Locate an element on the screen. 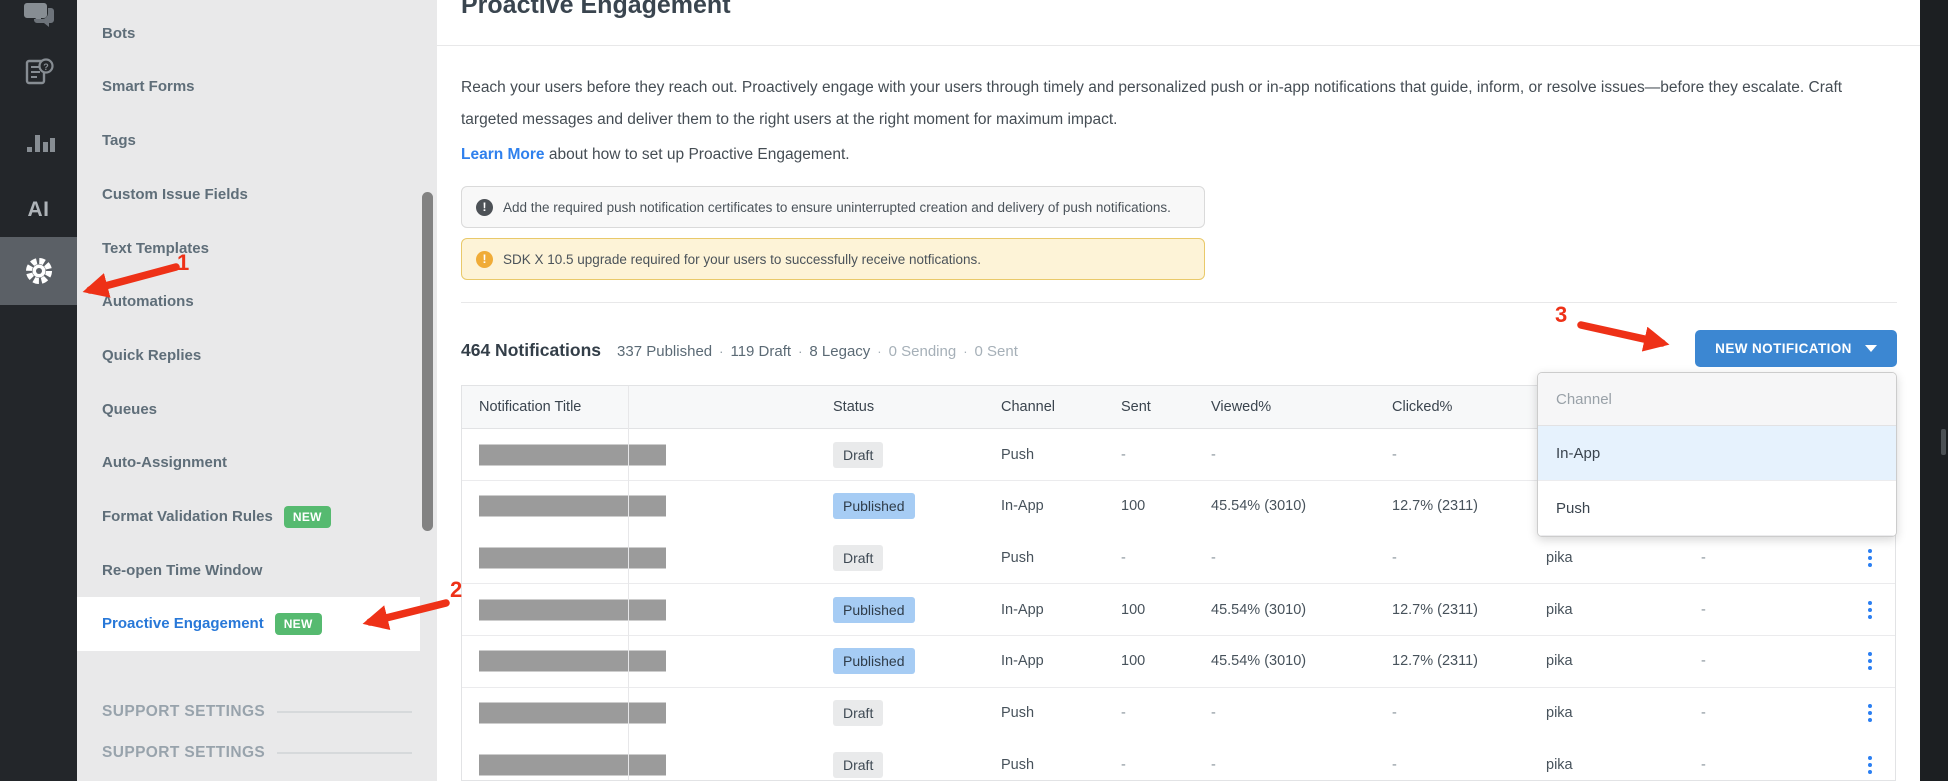 The height and width of the screenshot is (781, 1948). section-header-rule is located at coordinates (344, 753).